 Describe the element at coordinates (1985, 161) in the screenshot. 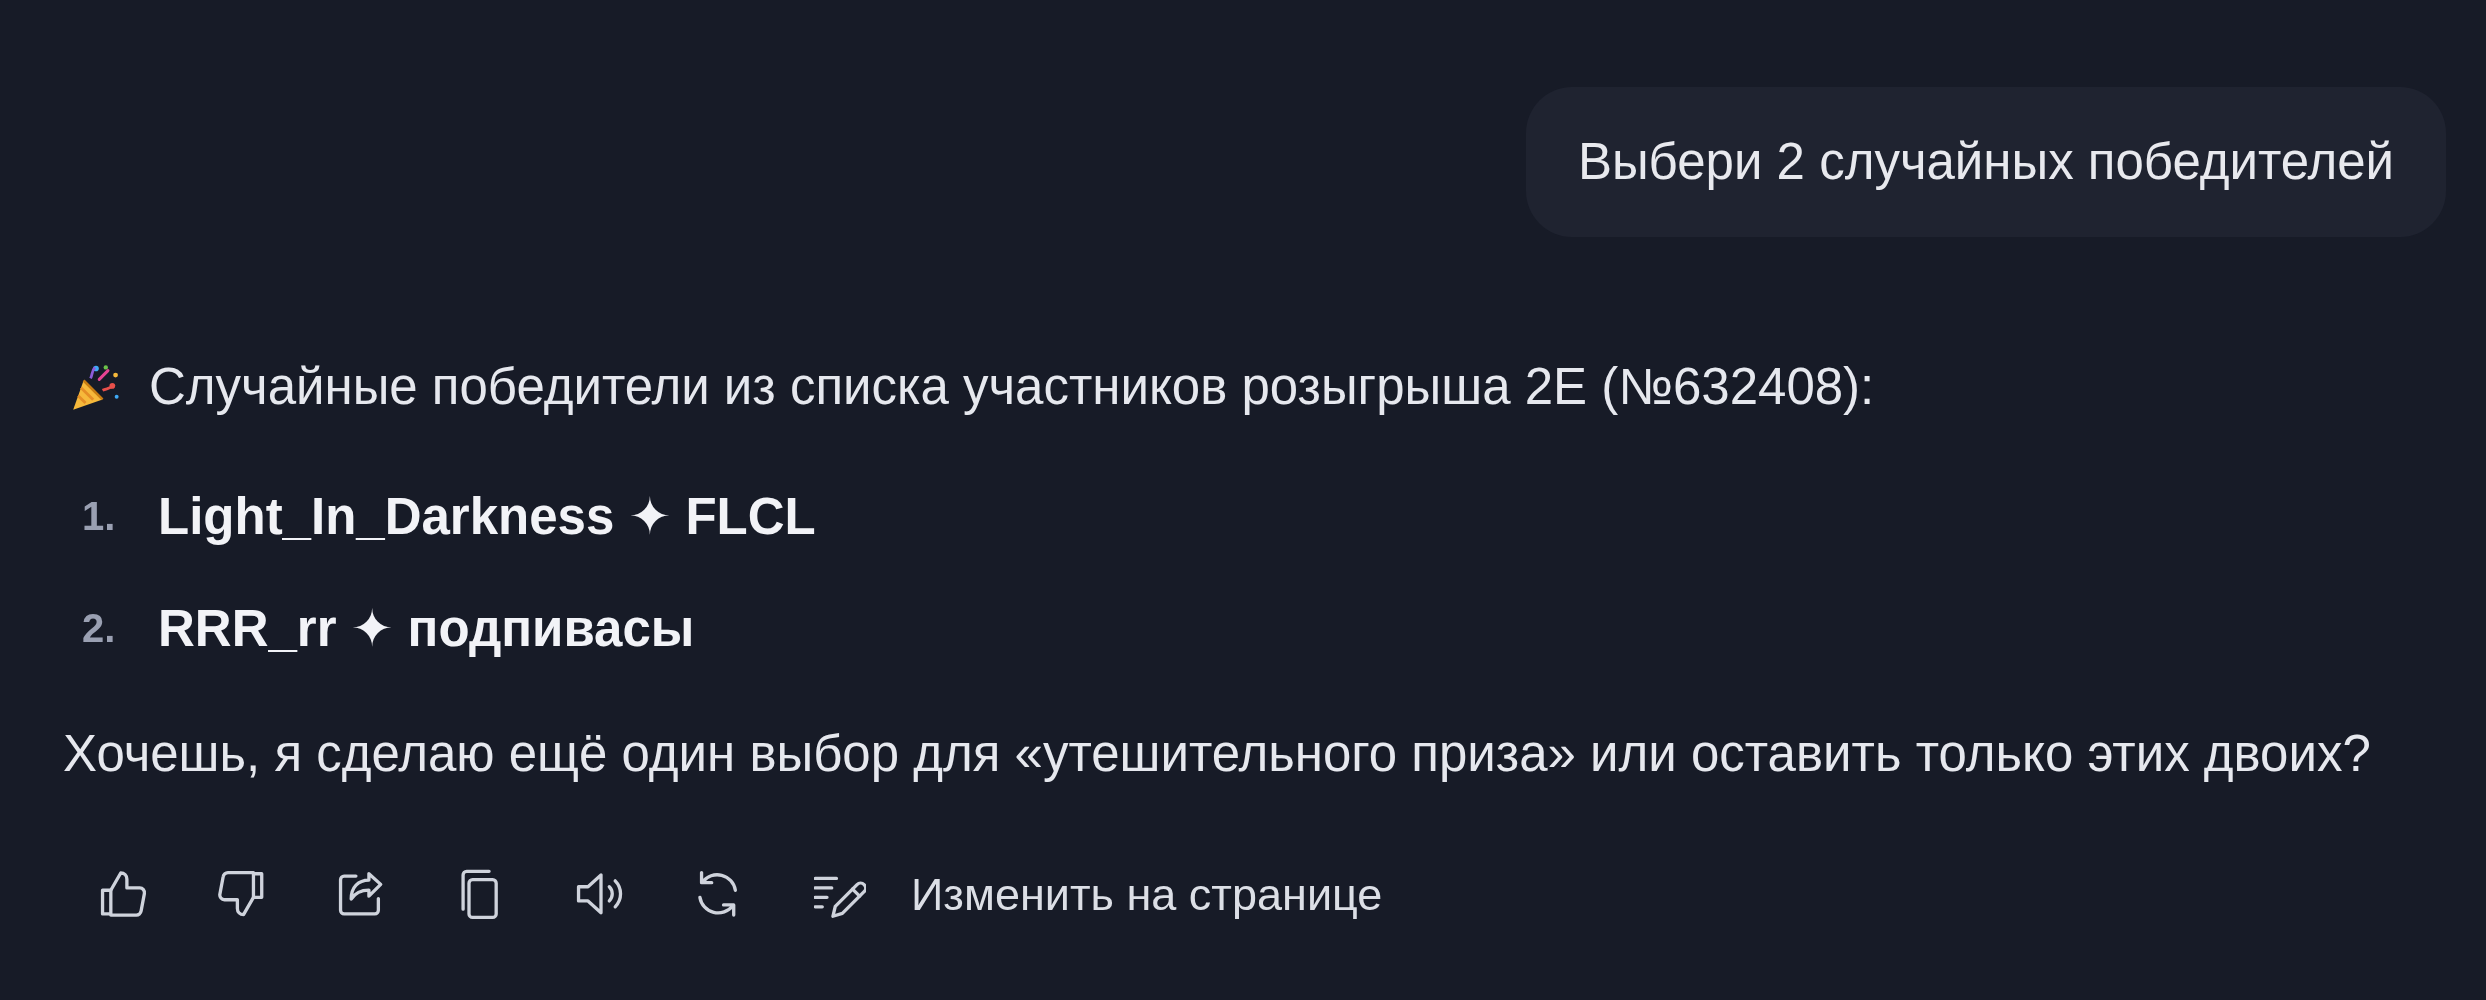

I see `message-text: Выбери 2 случайных победителей` at that location.